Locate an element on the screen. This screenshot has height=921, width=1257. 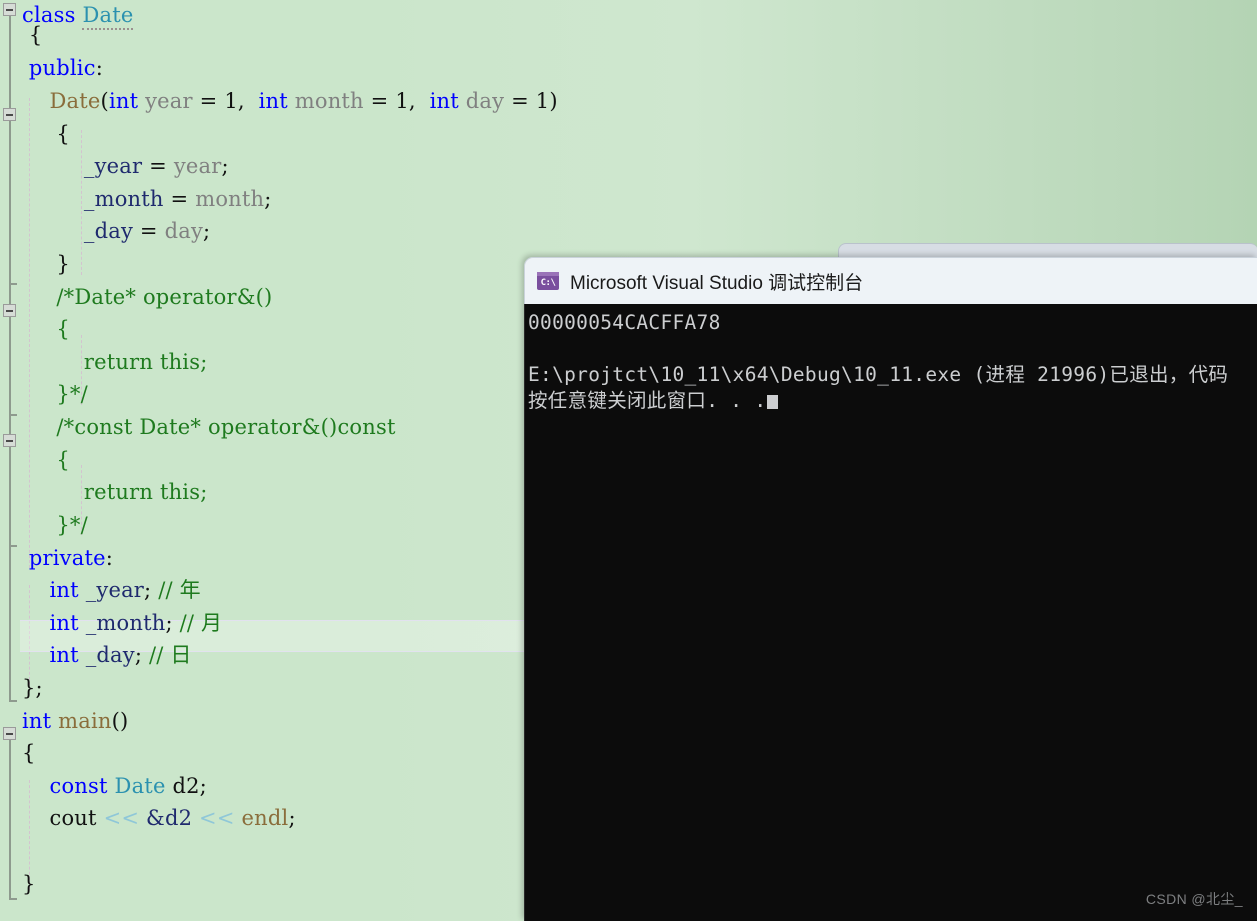
code-line: _year = year; is located at coordinates (628, 166).